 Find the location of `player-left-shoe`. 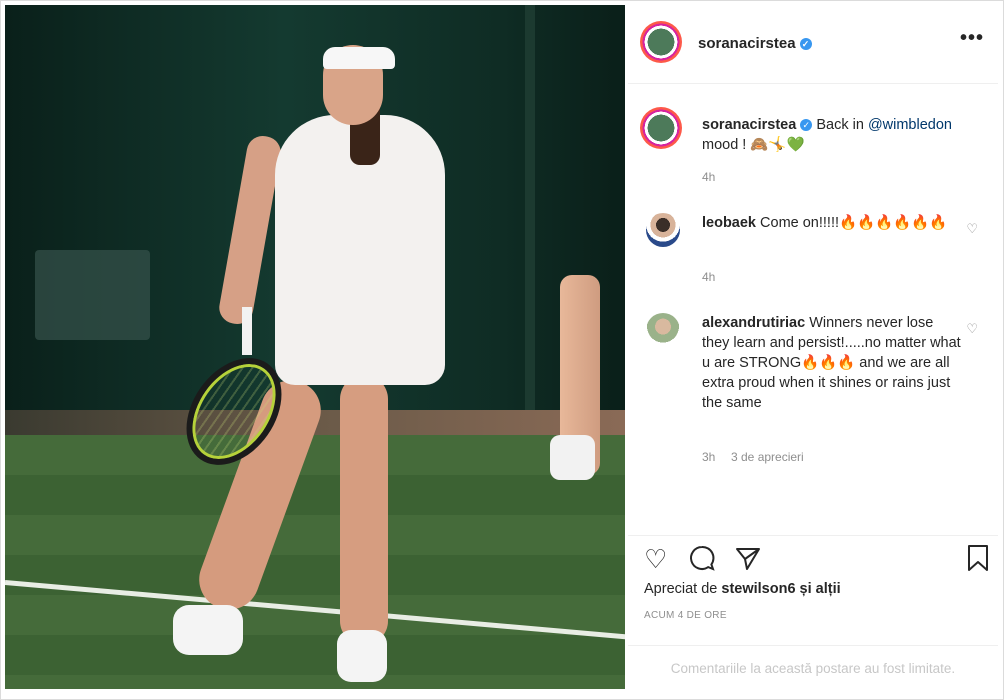

player-left-shoe is located at coordinates (208, 630).